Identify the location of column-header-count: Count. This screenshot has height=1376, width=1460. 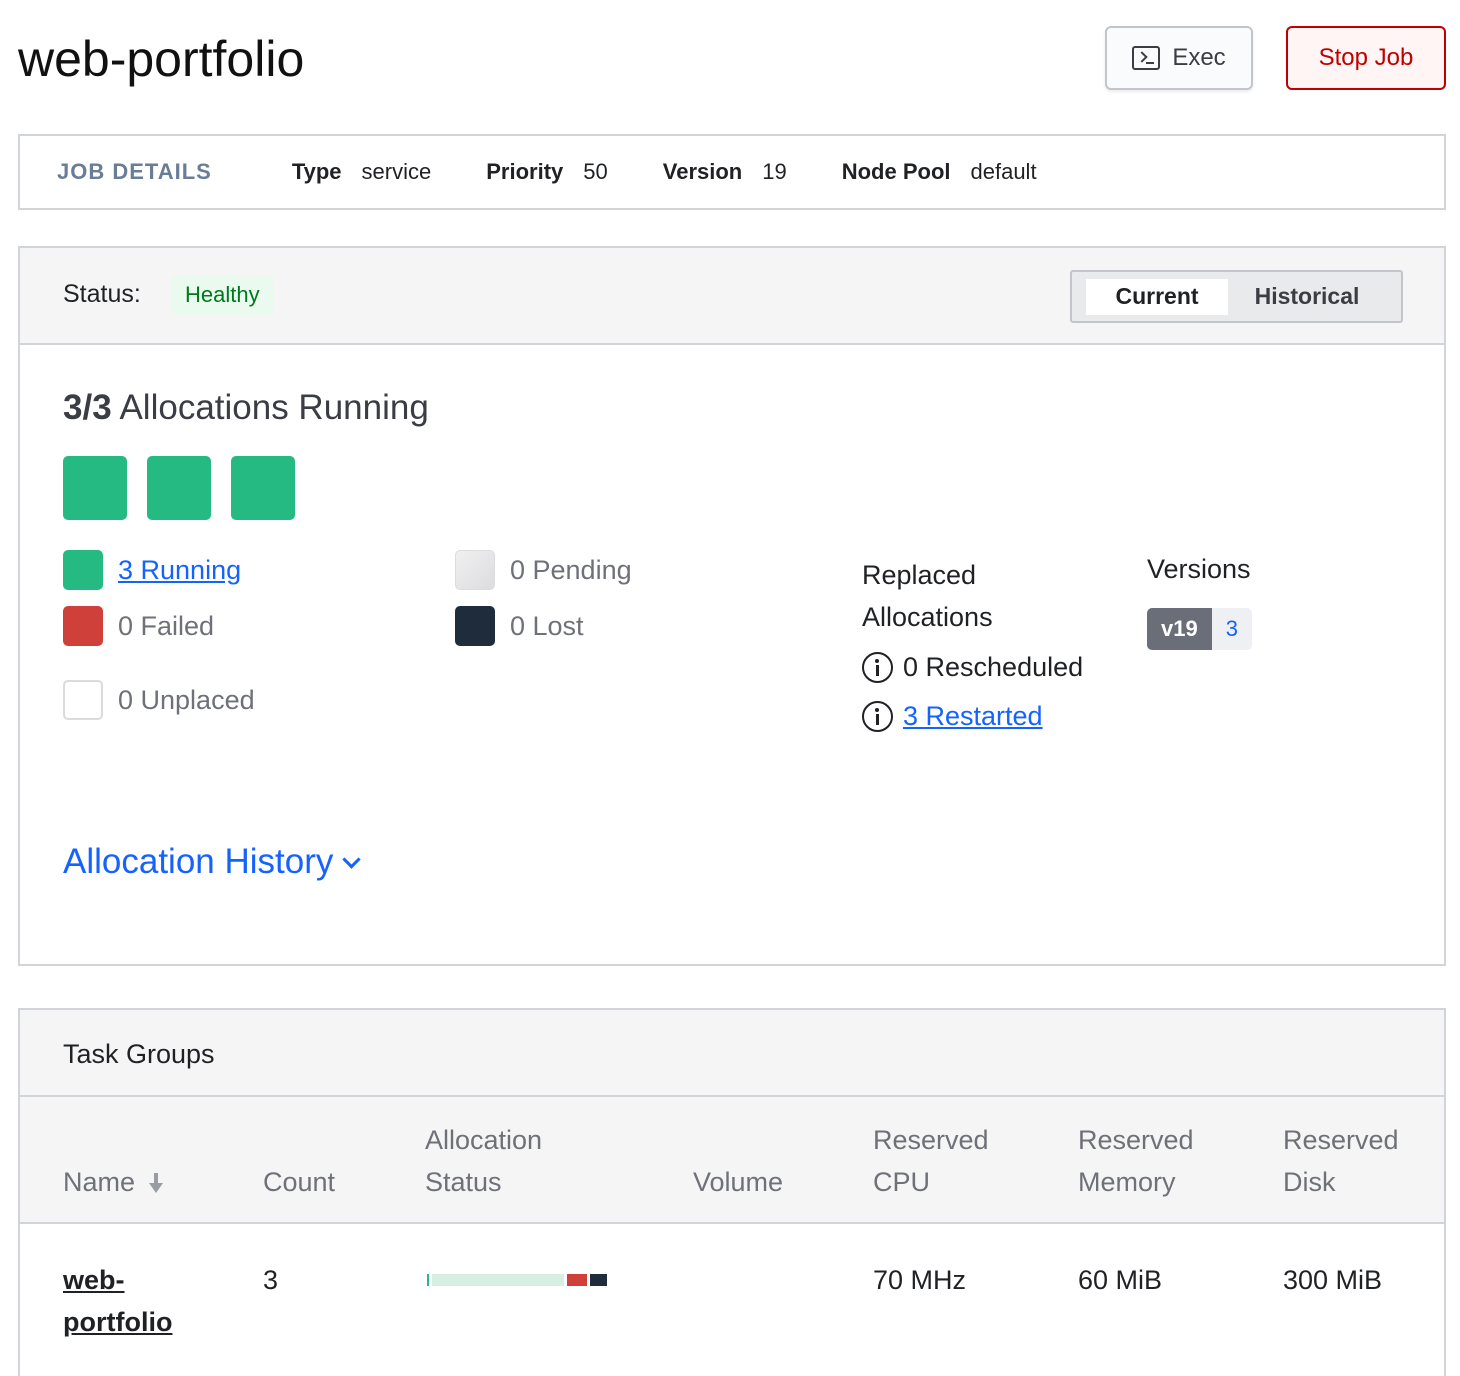
(299, 1182).